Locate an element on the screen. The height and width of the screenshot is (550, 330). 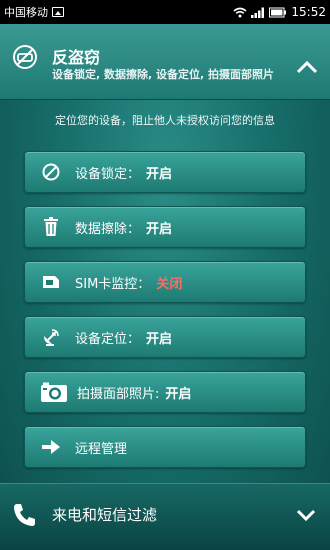
anti-theft-icon is located at coordinates (25, 57).